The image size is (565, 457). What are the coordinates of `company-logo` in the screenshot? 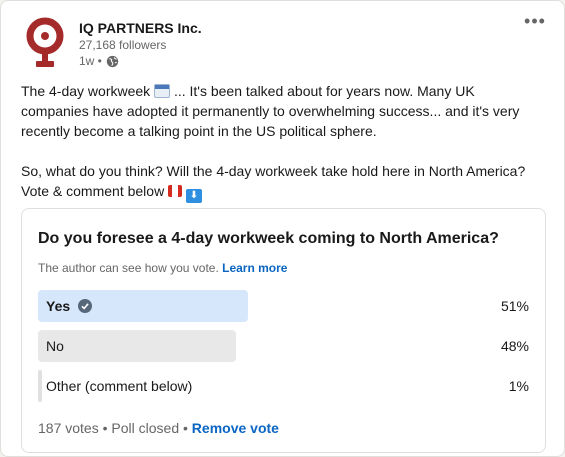 It's located at (45, 44).